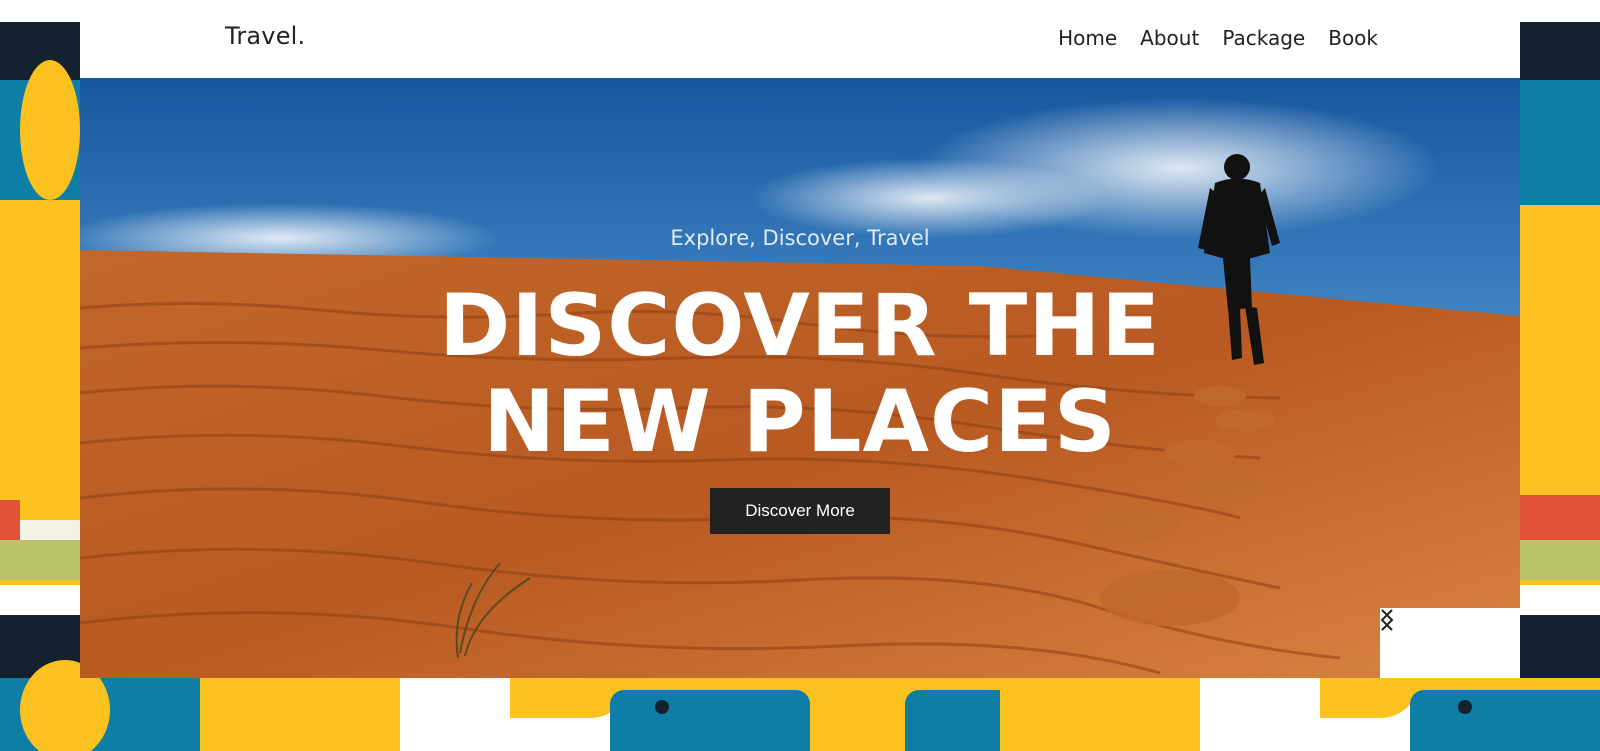 This screenshot has height=751, width=1600. I want to click on hero-headline-line2: NEW PLACES, so click(800, 422).